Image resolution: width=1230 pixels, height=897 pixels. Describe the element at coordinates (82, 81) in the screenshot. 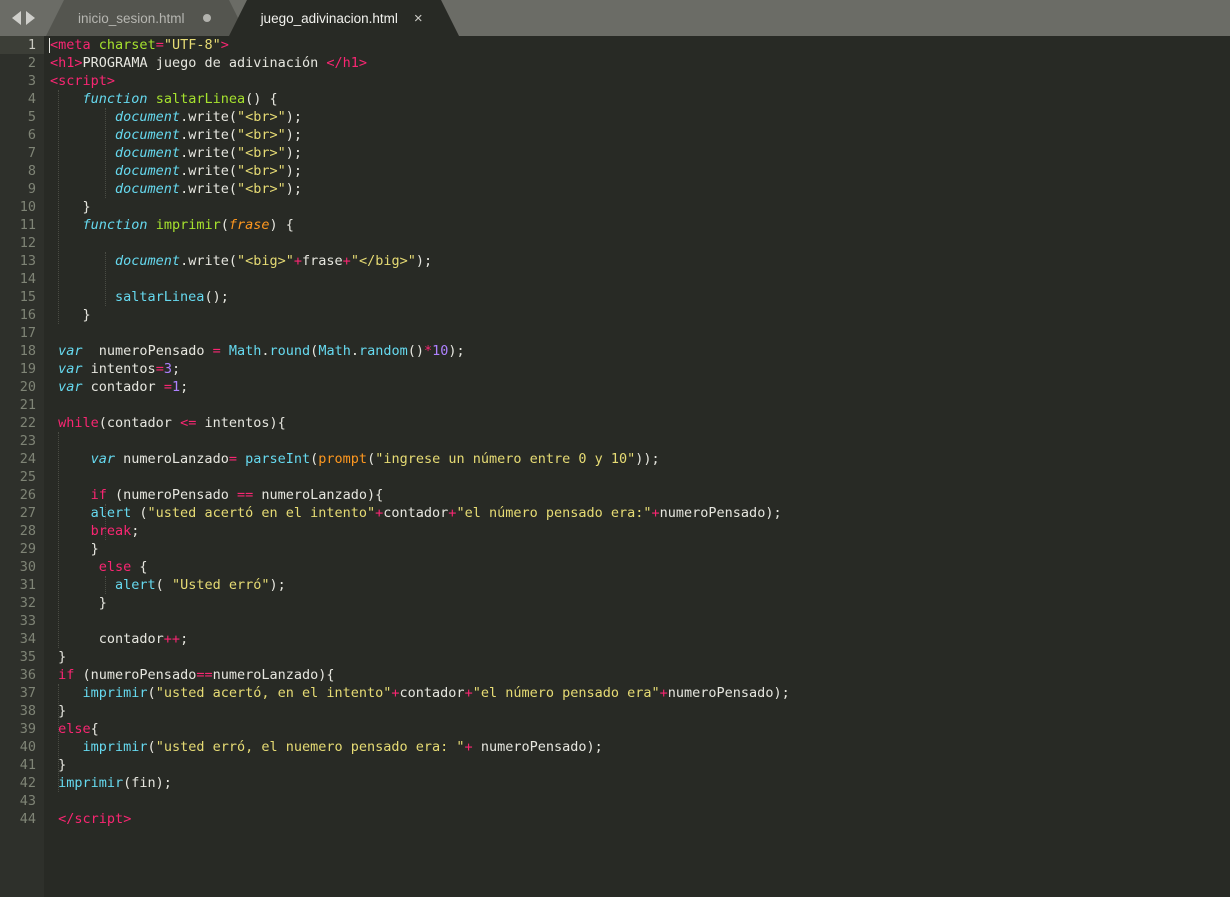

I see `line-text: <script>` at that location.